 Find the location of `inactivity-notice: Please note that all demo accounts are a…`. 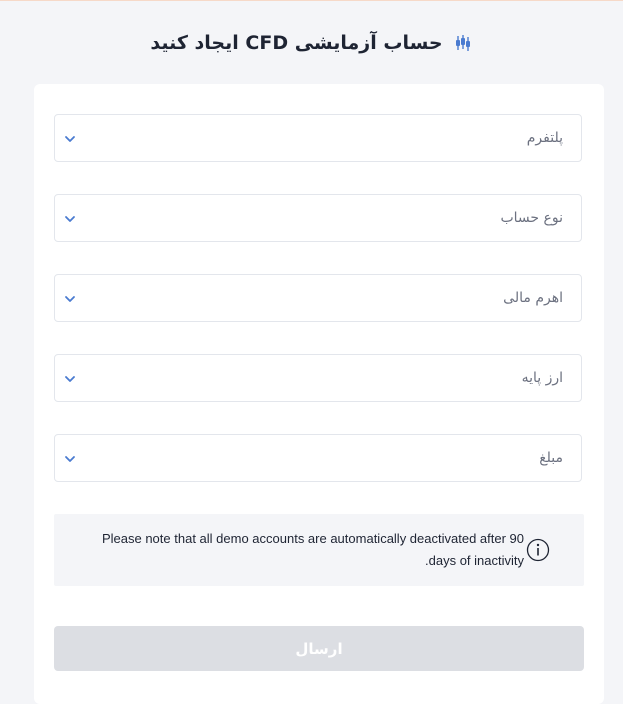

inactivity-notice: Please note that all demo accounts are a… is located at coordinates (319, 550).